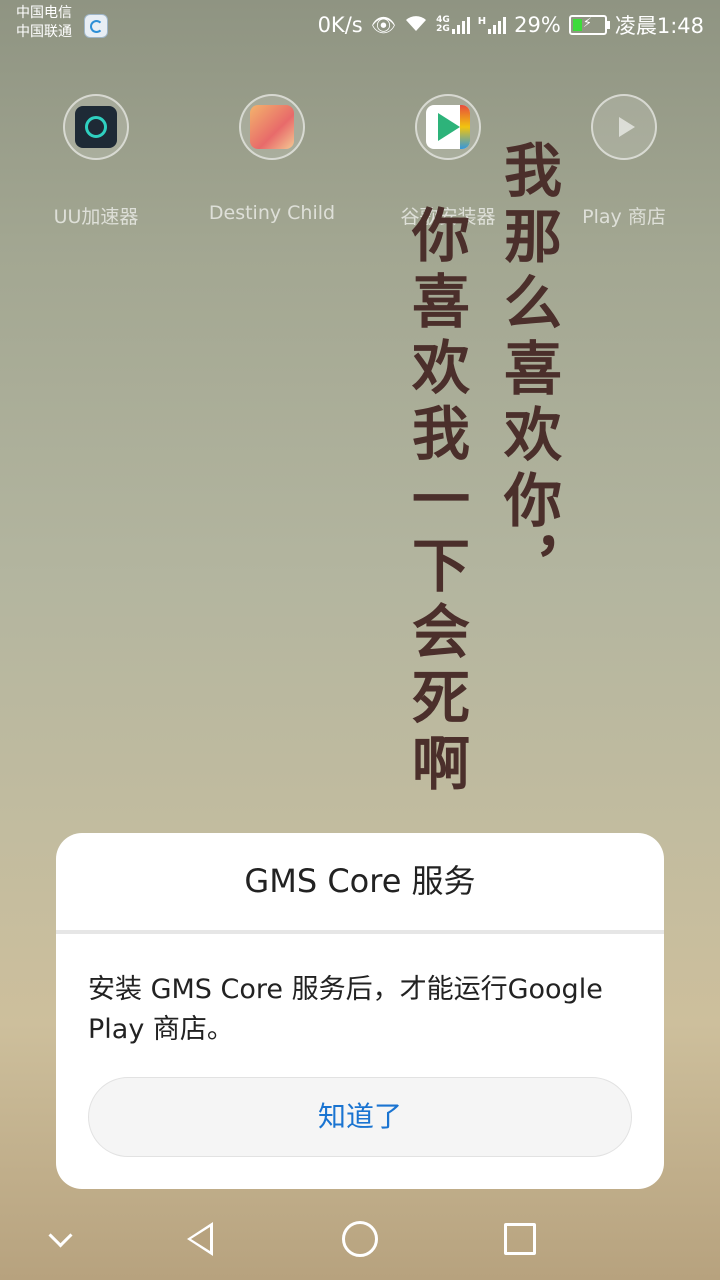  What do you see at coordinates (360, 881) in the screenshot?
I see `dialog-title: GMS Core 服务` at bounding box center [360, 881].